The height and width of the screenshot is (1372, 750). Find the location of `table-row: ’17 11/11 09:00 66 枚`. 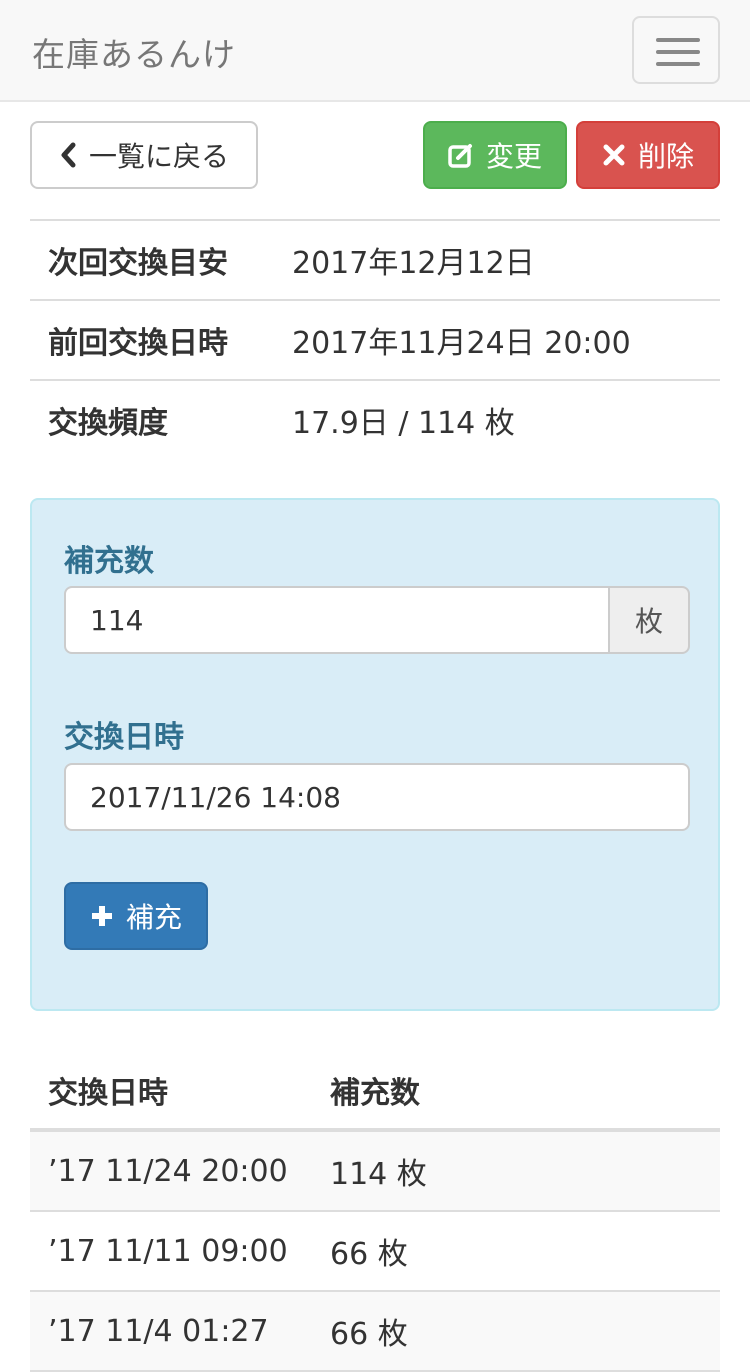

table-row: ’17 11/11 09:00 66 枚 is located at coordinates (375, 1252).